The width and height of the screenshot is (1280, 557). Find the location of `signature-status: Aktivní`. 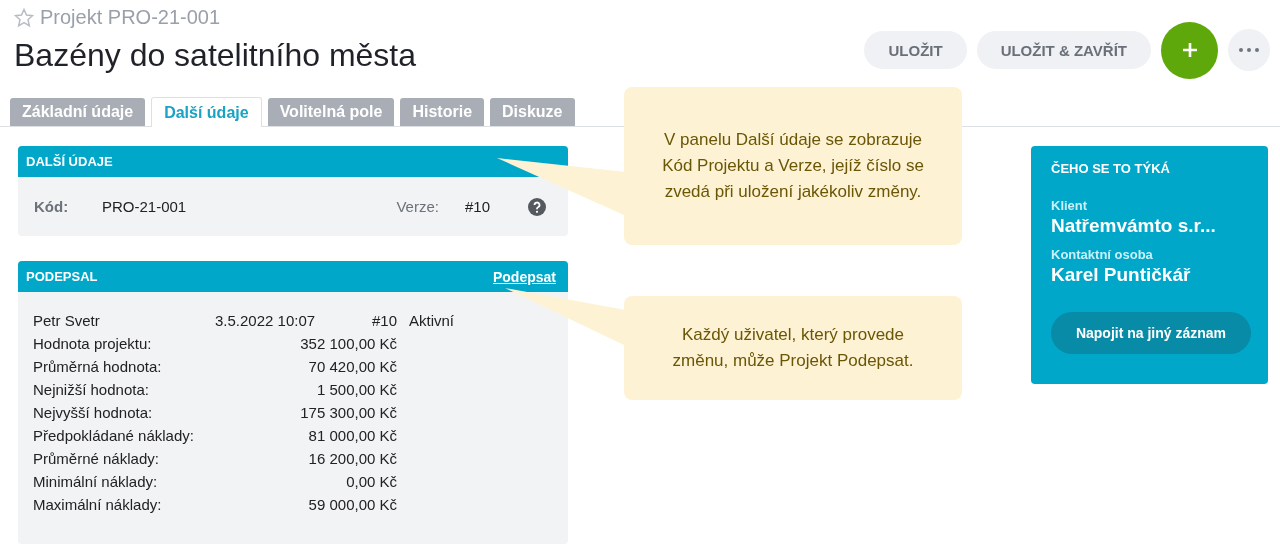

signature-status: Aktivní is located at coordinates (431, 320).